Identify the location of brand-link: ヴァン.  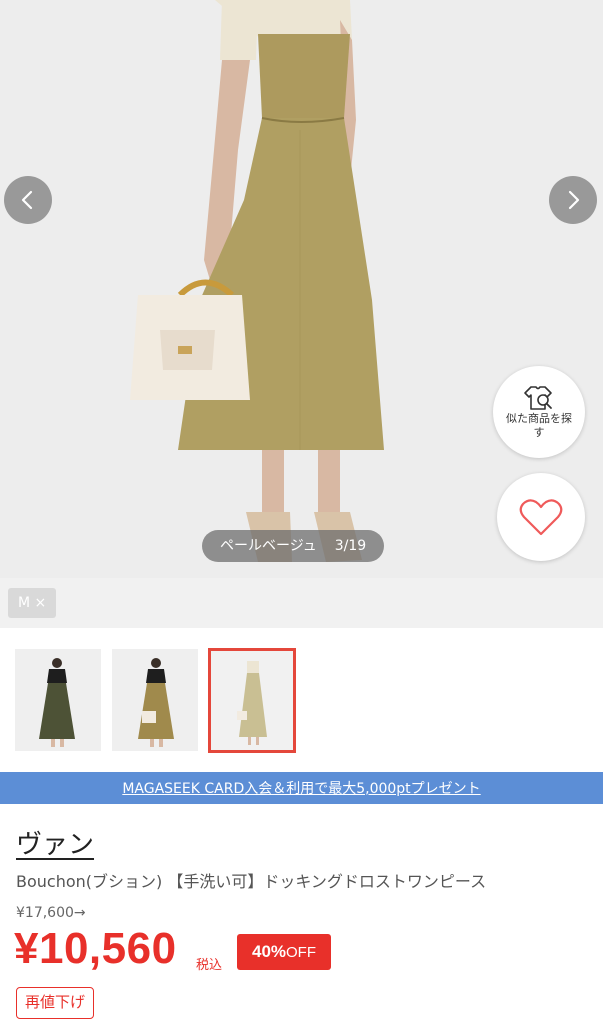
(55, 842).